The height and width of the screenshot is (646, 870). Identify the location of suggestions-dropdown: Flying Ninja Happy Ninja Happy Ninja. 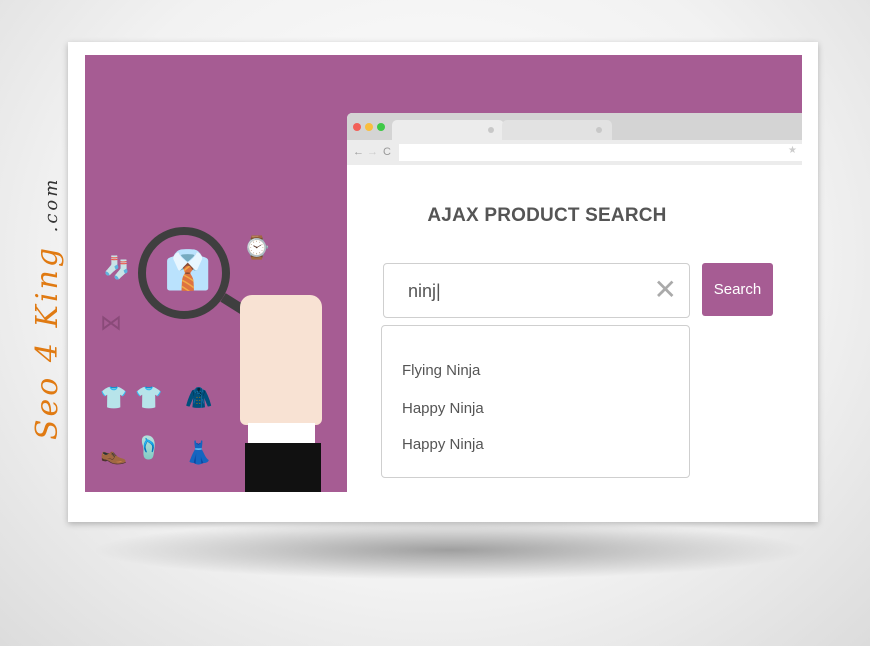
(535, 401).